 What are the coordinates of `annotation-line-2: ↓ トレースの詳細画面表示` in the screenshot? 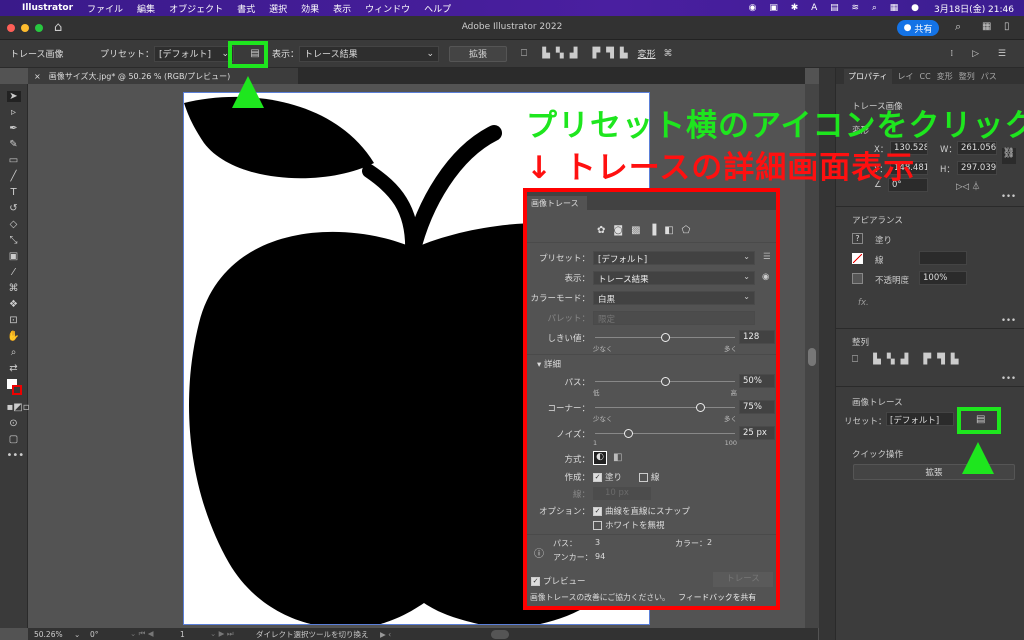 It's located at (721, 168).